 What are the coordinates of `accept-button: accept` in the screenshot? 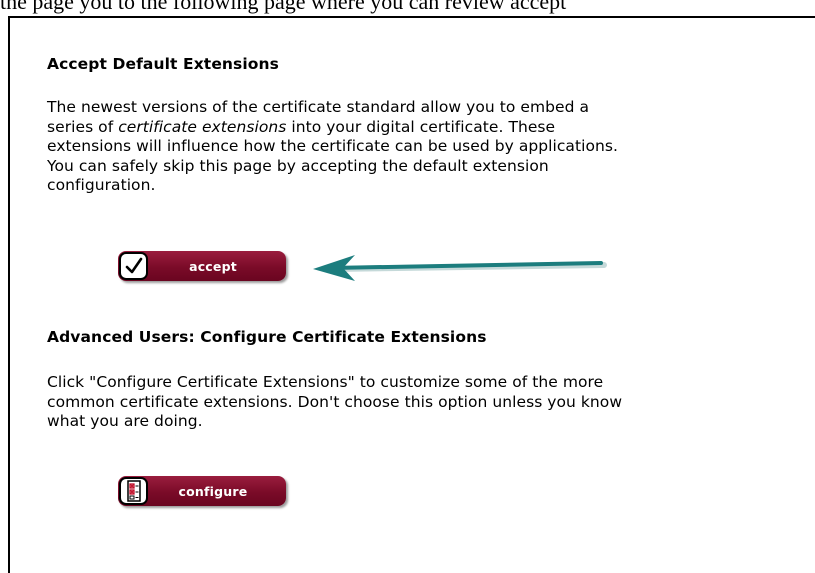 It's located at (202, 266).